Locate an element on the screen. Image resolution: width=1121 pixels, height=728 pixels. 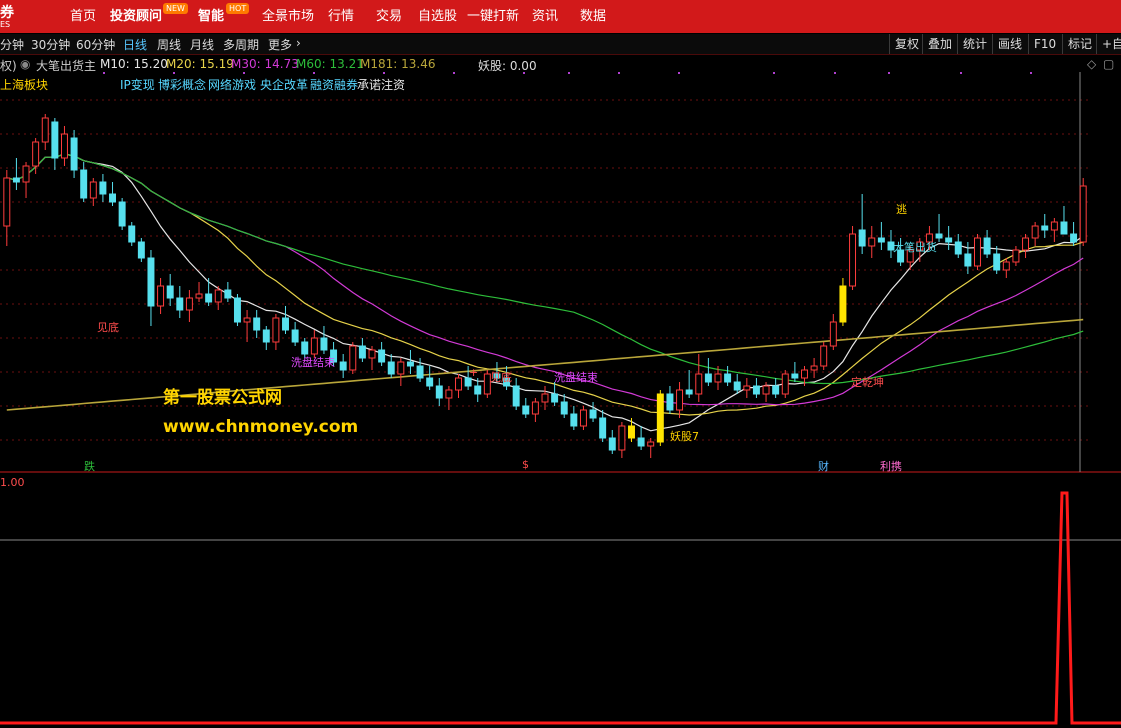
label-xipan-2: 洗盘结束 is located at coordinates (576, 377).